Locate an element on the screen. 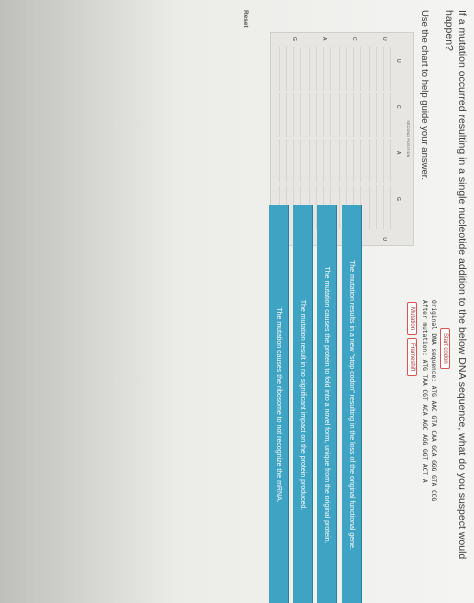 The height and width of the screenshot is (603, 474). after-label: After mutation: is located at coordinates (424, 328).